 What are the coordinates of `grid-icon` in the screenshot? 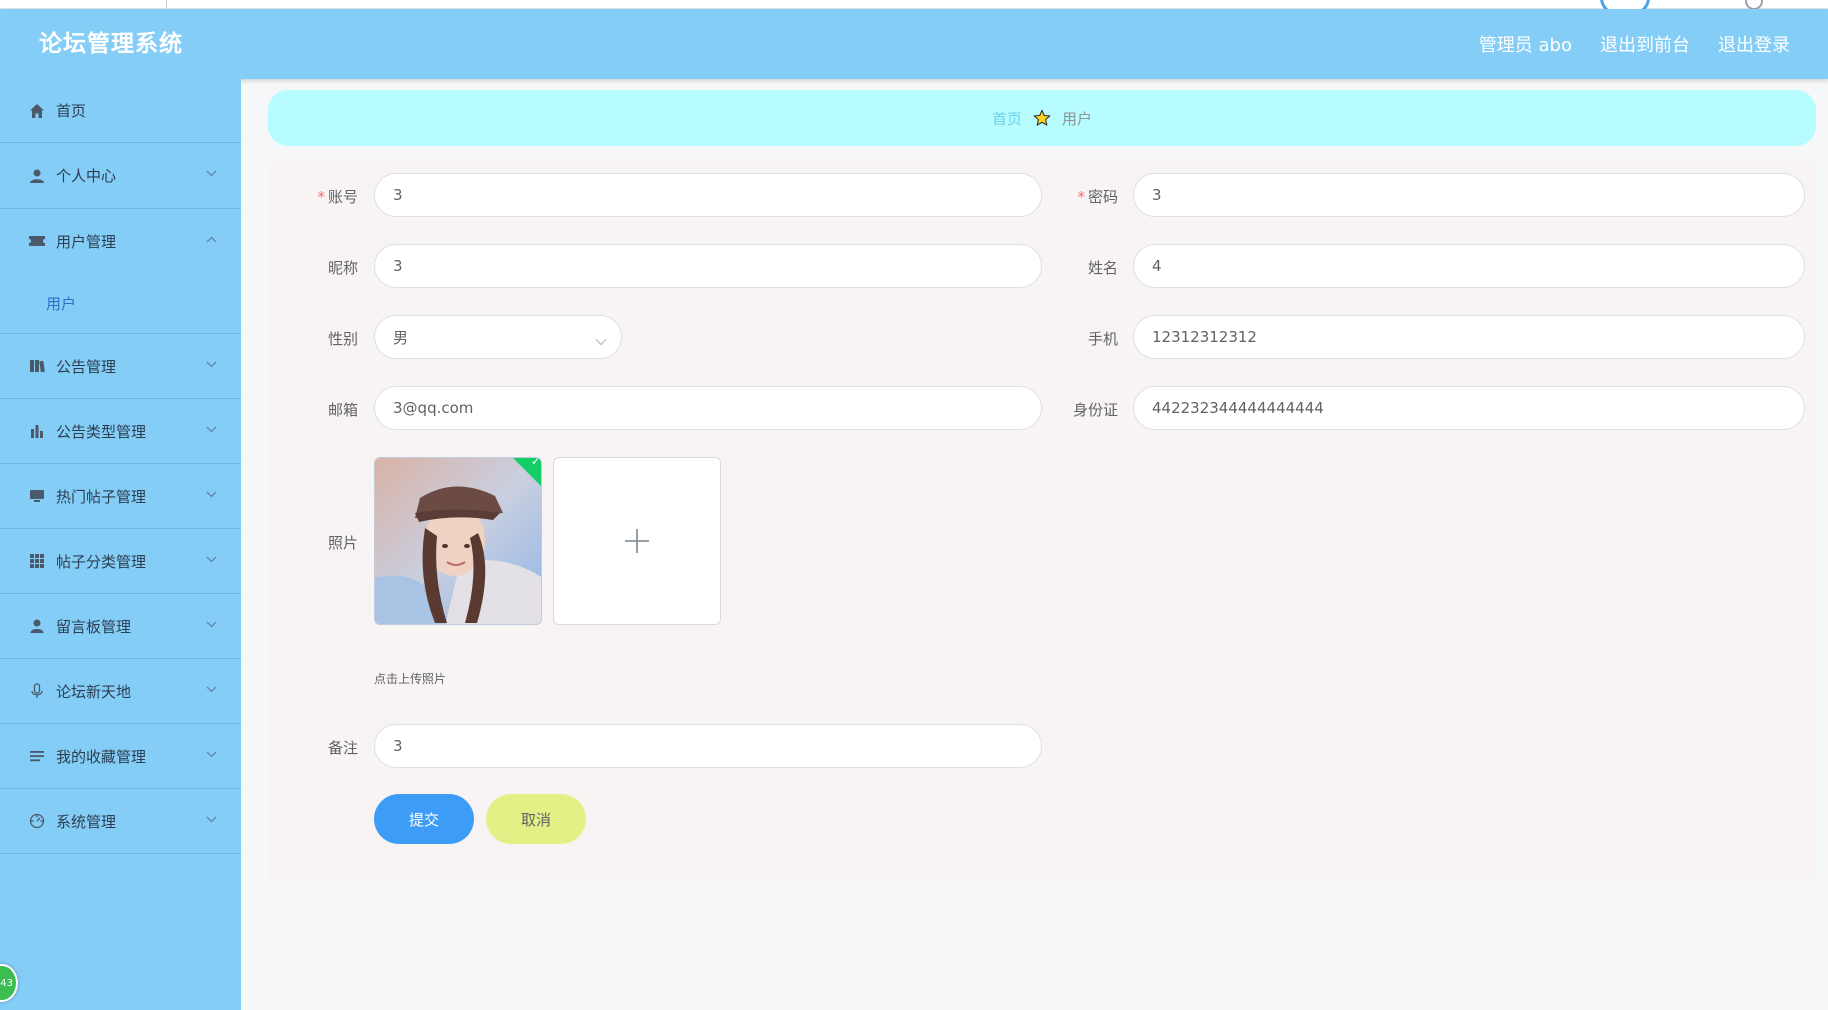 It's located at (37, 561).